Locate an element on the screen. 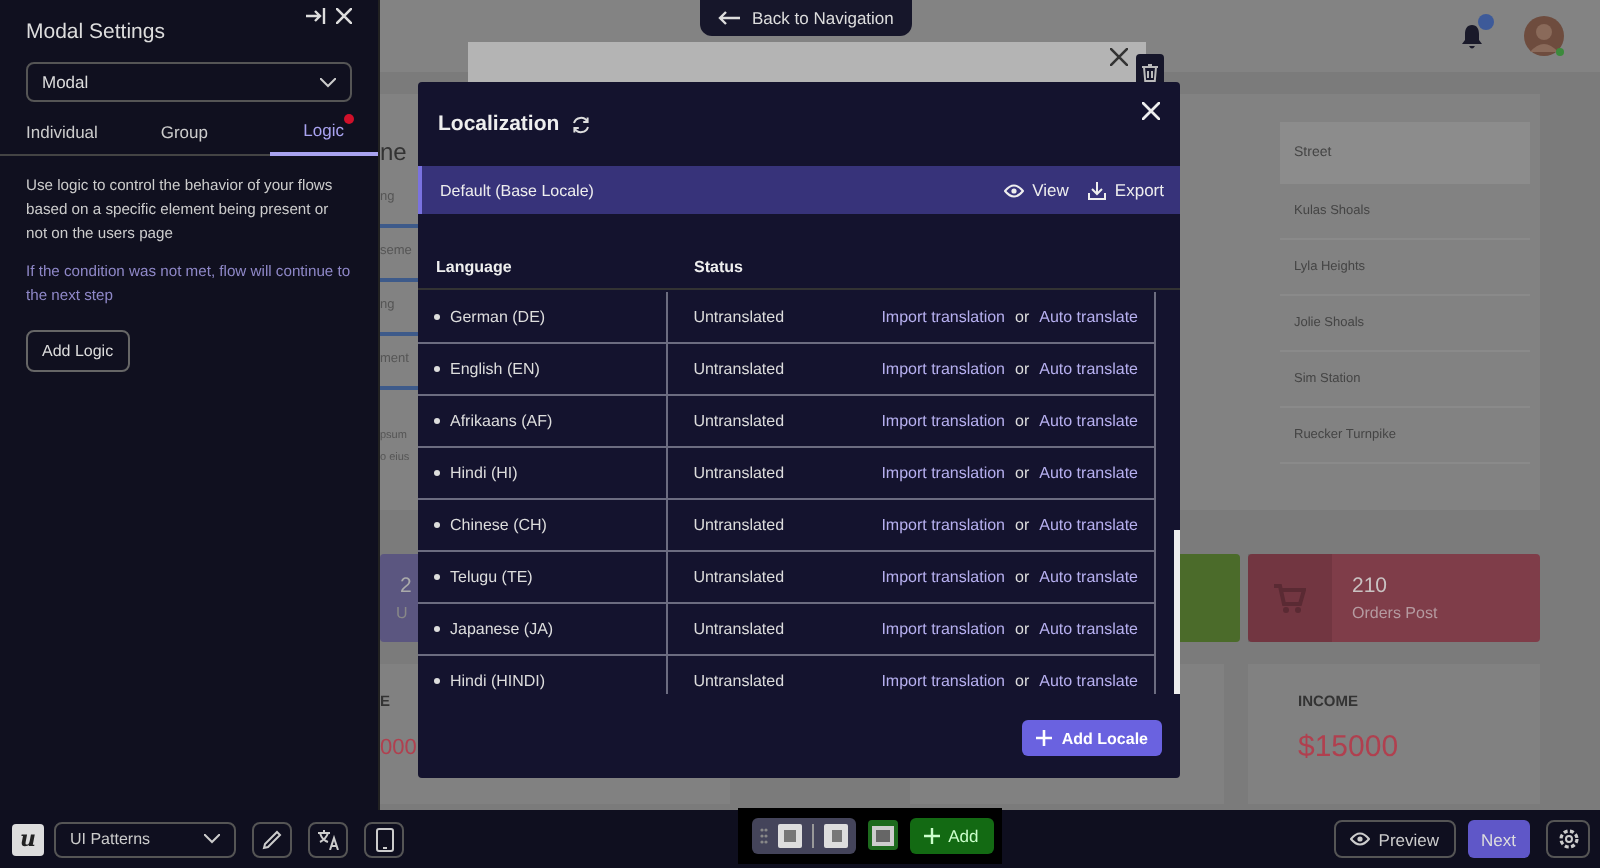 Image resolution: width=1600 pixels, height=868 pixels. stat-value: 210 is located at coordinates (1371, 586).